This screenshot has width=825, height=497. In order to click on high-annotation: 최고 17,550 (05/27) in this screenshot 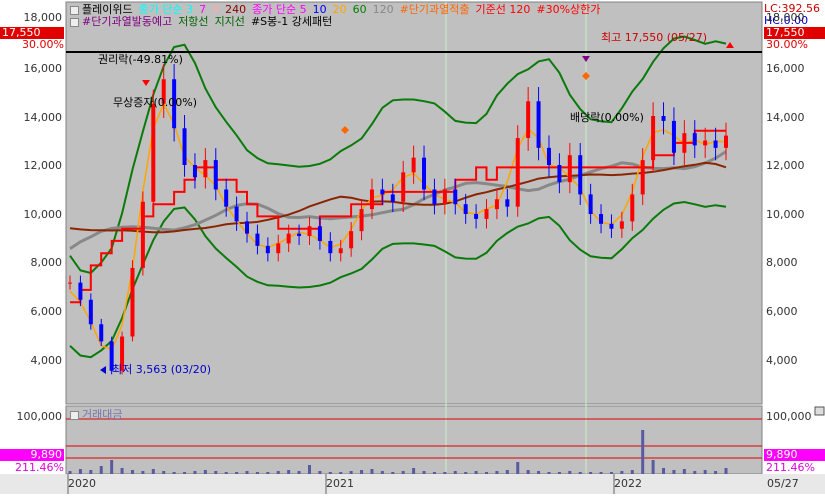, I will do `click(654, 37)`.